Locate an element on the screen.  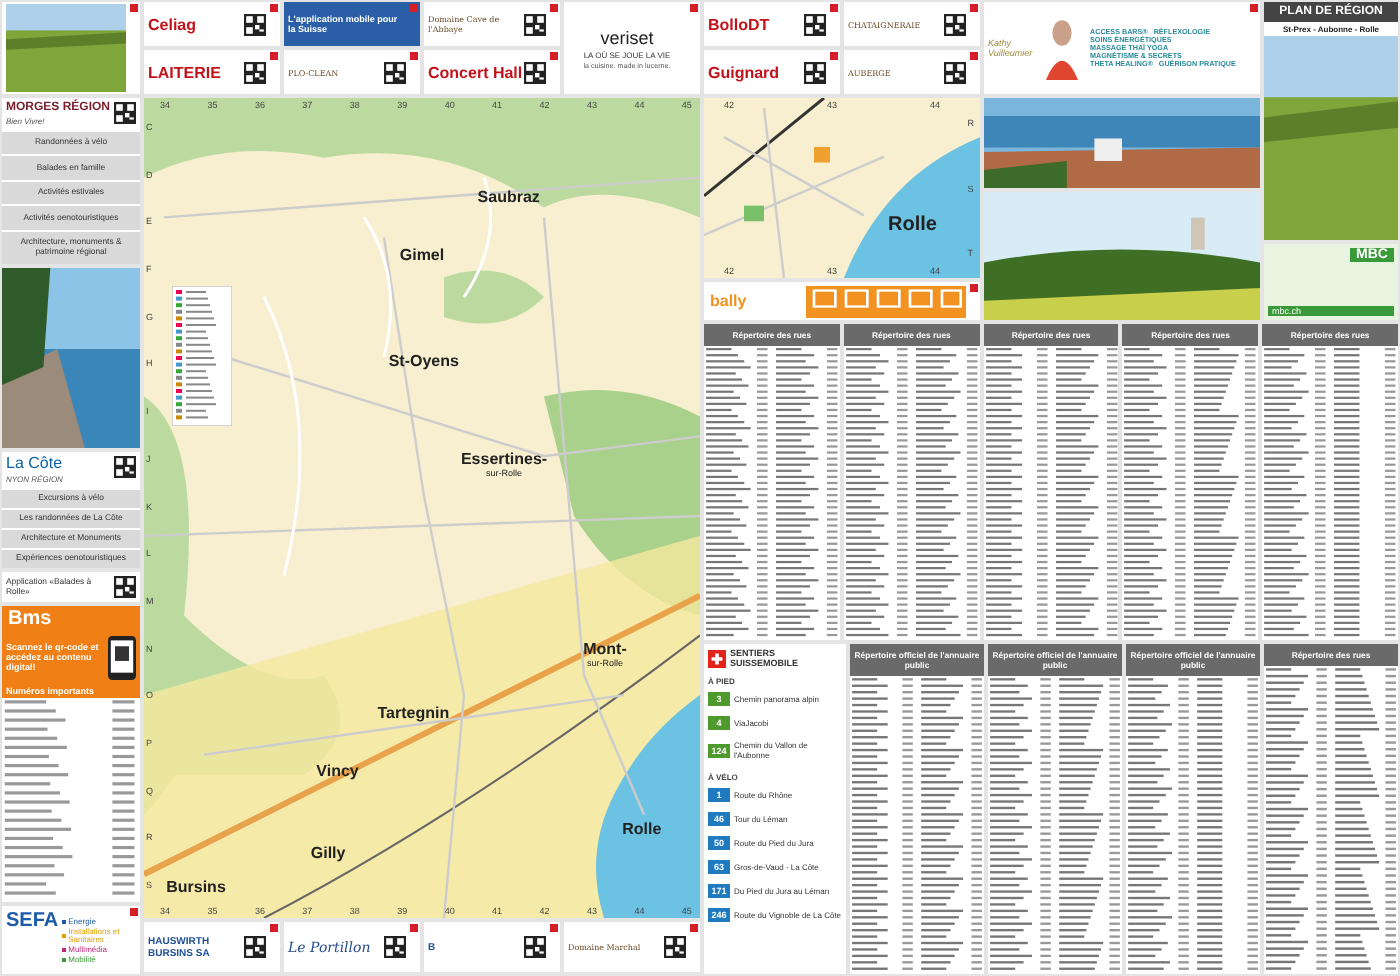
place-label: Saubraz is located at coordinates (508, 197).